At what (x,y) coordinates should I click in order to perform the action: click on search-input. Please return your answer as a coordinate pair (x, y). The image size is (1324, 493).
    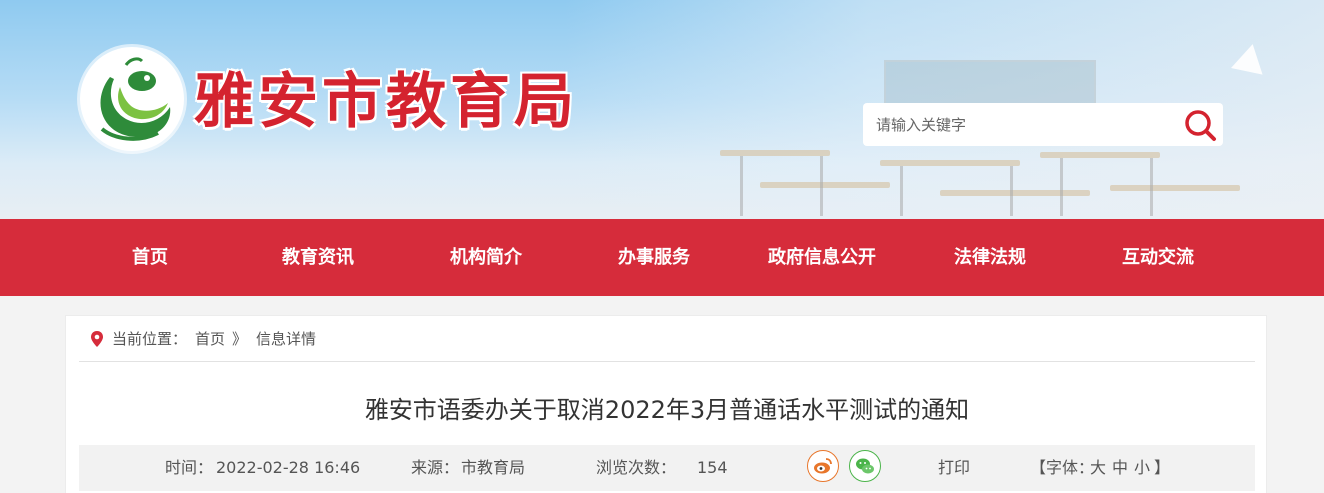
    Looking at the image, I should click on (1018, 124).